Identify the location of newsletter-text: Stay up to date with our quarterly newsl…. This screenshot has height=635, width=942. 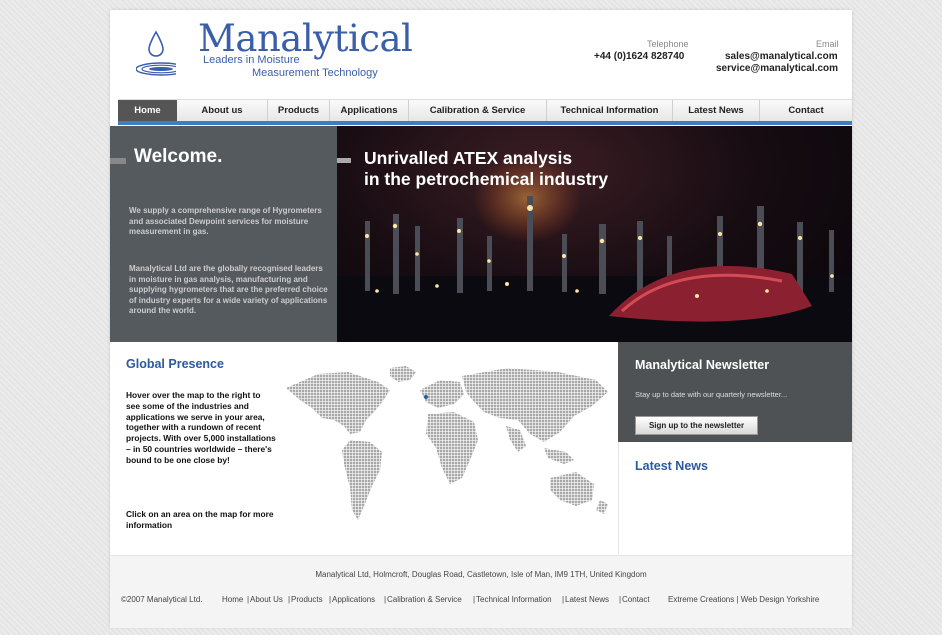
(711, 394).